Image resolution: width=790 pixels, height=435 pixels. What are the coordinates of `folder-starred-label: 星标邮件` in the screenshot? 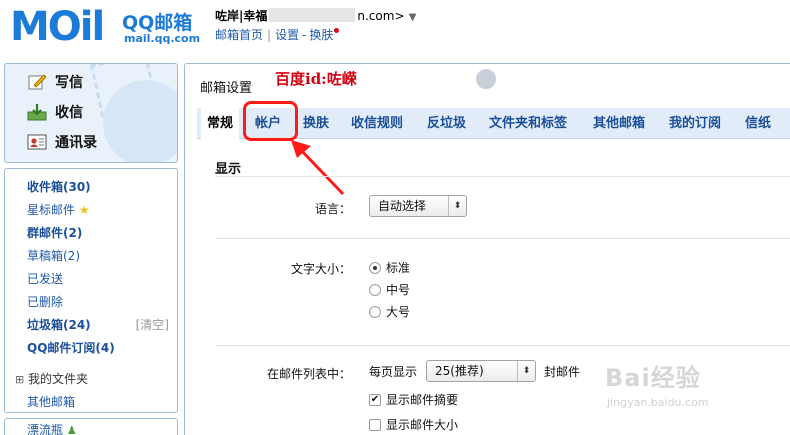 It's located at (51, 210).